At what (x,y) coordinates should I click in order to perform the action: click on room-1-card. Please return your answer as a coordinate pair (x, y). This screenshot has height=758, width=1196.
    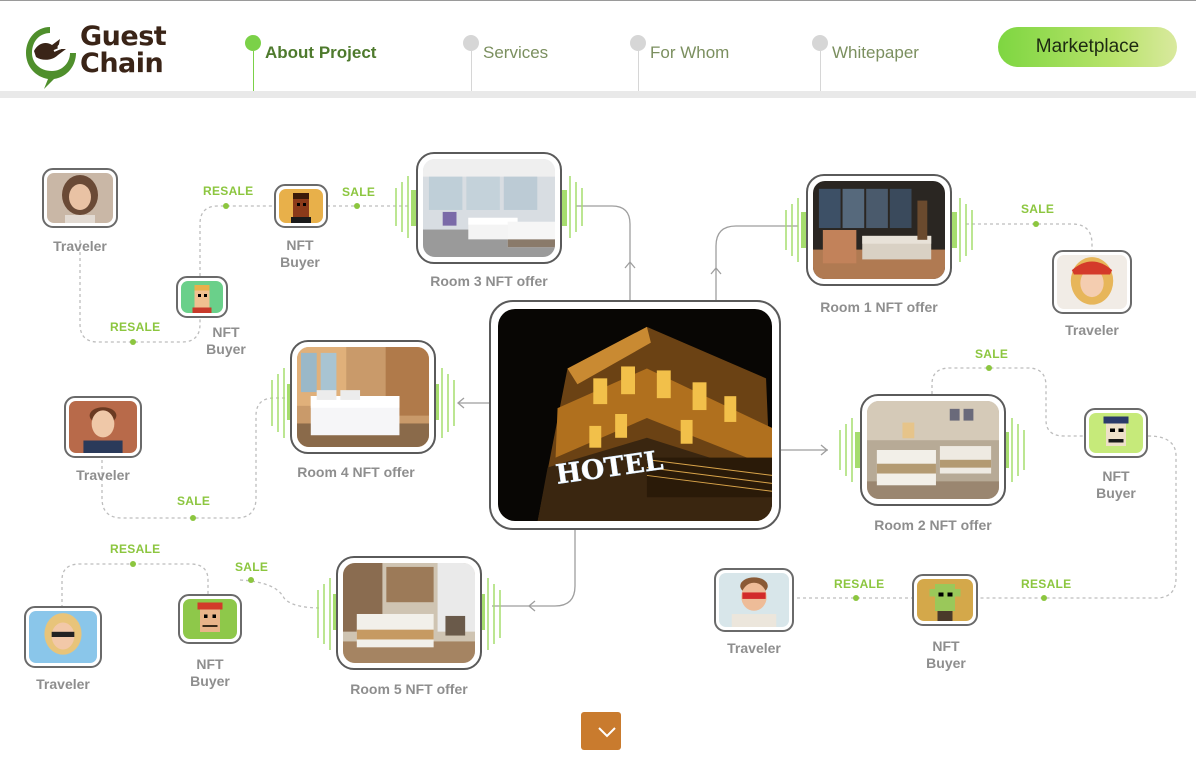
    Looking at the image, I should click on (879, 230).